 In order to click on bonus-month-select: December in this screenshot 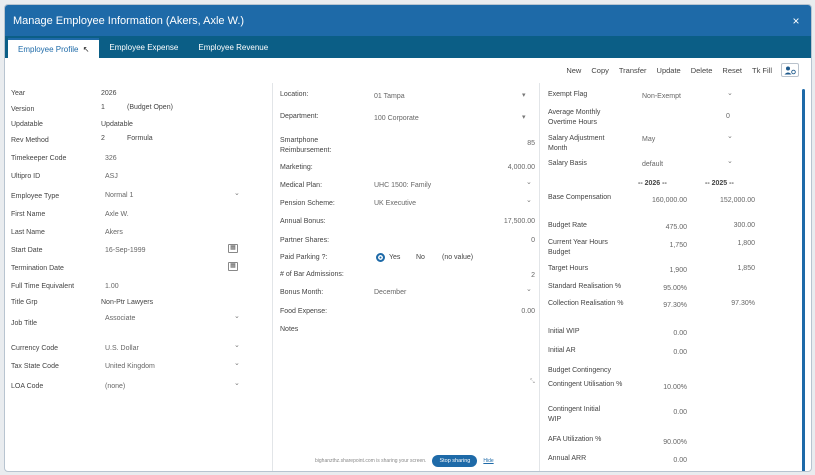, I will do `click(390, 293)`.